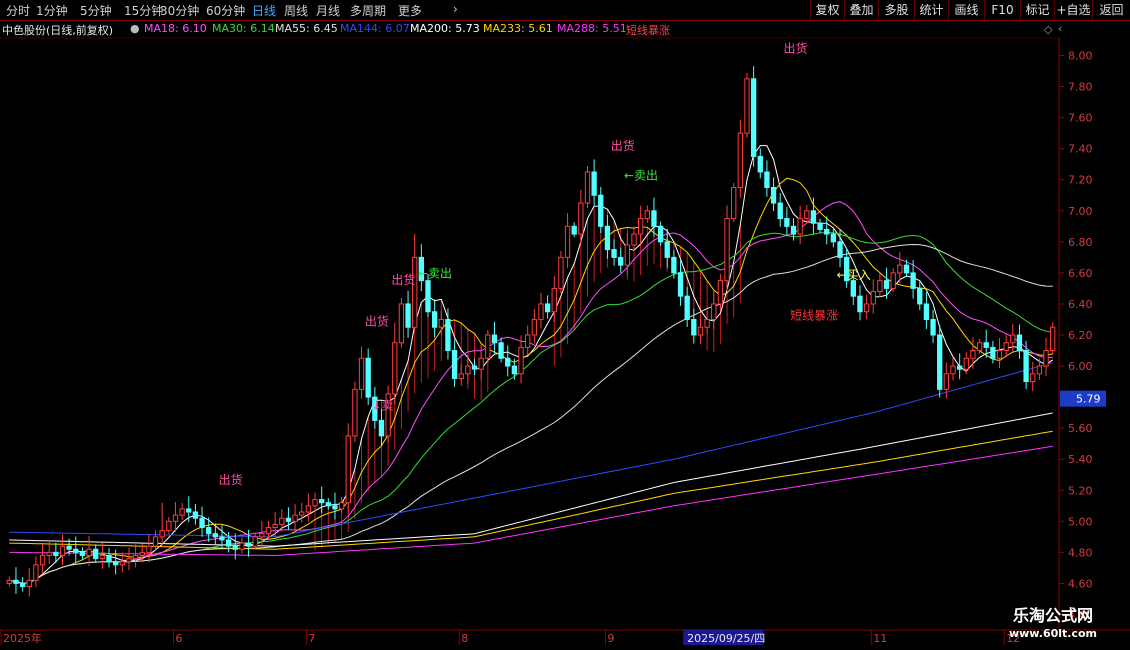 The width and height of the screenshot is (1130, 650). Describe the element at coordinates (1080, 583) in the screenshot. I see `y-tick-label: 4.60` at that location.